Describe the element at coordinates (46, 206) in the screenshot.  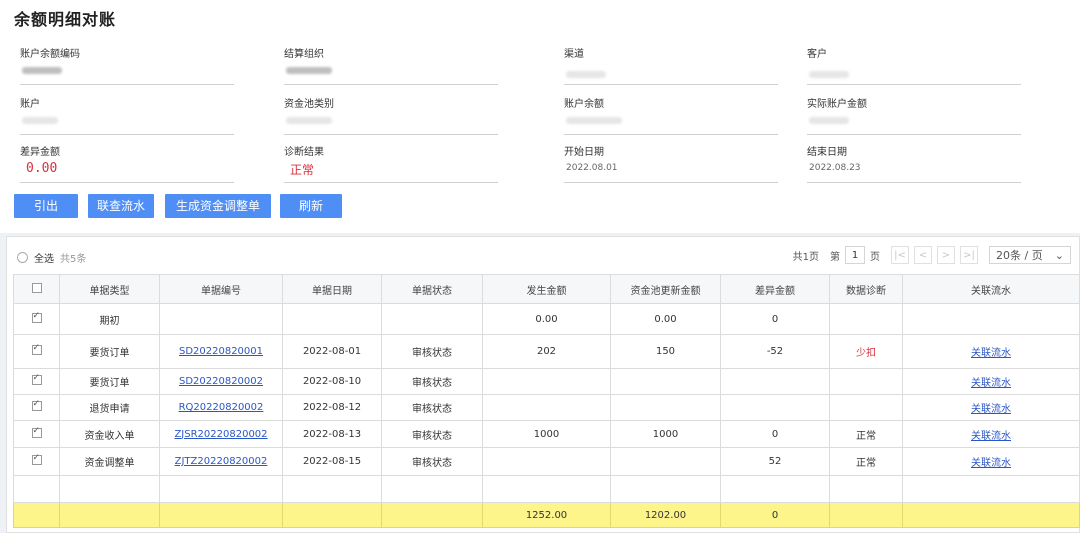
I see `export-button: 引出` at that location.